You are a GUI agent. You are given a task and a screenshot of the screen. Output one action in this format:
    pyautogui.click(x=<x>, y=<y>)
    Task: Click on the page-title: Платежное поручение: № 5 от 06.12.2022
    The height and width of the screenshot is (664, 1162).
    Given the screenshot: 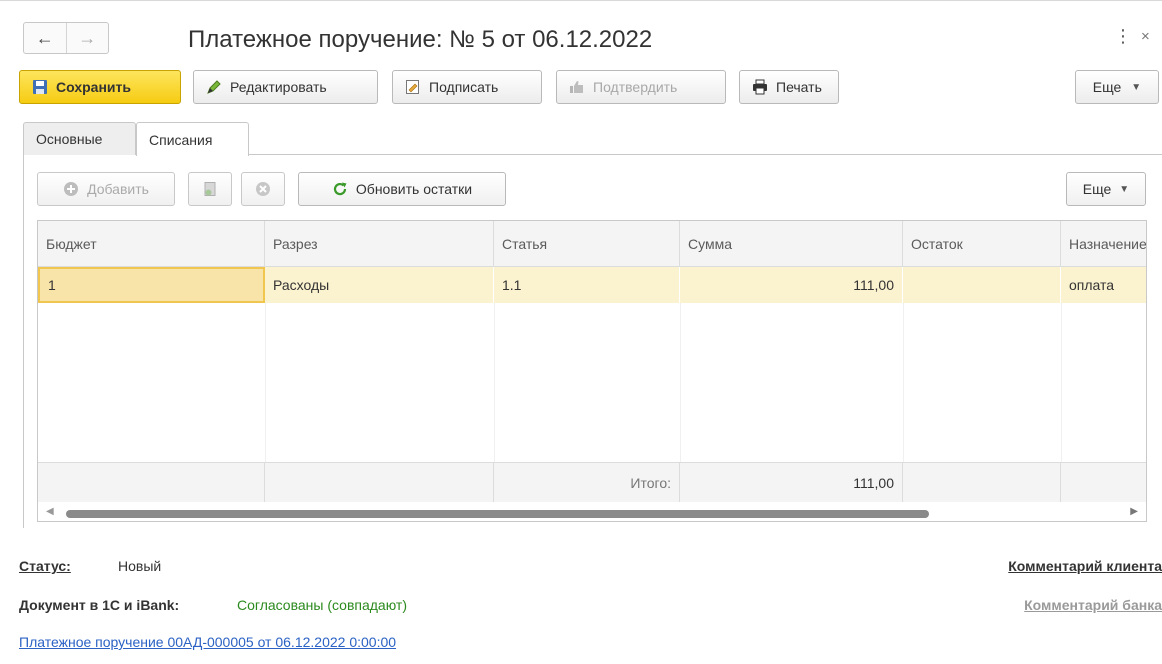 What is the action you would take?
    pyautogui.click(x=420, y=39)
    